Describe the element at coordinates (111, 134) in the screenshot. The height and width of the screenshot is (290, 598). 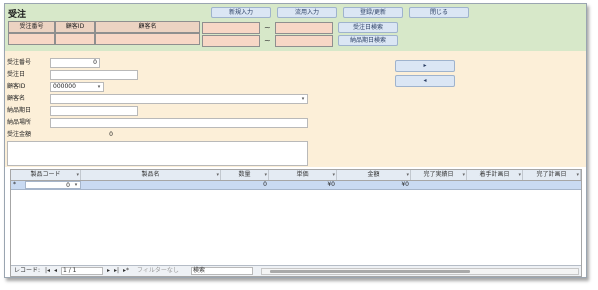
I see `order-amount-value: 0` at that location.